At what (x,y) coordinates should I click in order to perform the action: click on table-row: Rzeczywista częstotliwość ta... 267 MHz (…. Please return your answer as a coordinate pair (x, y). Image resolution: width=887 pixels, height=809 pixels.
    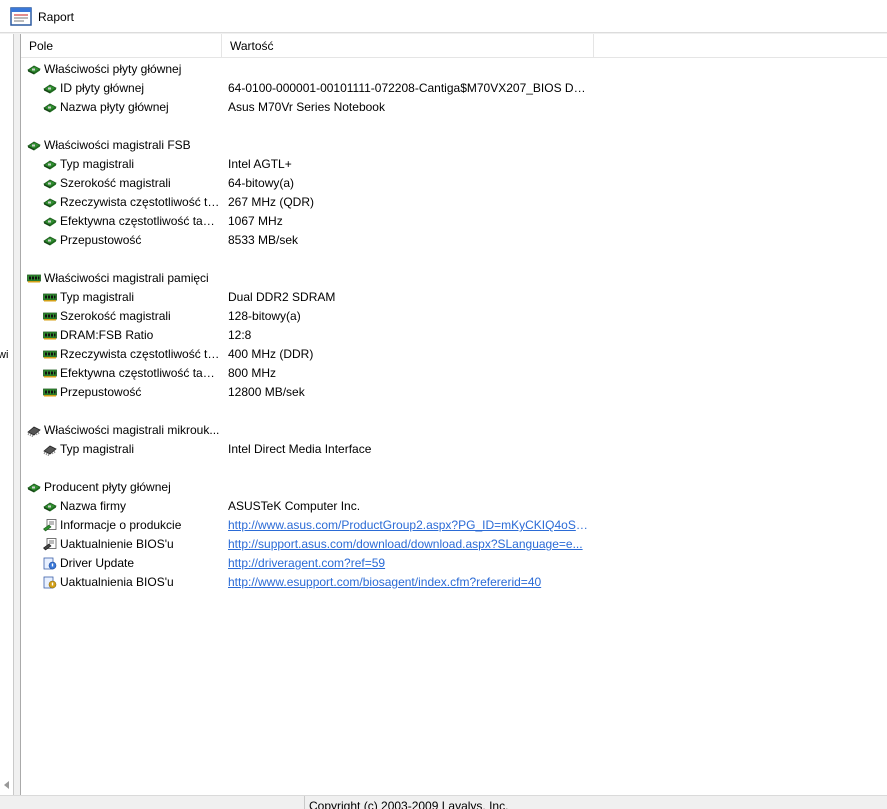
    Looking at the image, I should click on (454, 202).